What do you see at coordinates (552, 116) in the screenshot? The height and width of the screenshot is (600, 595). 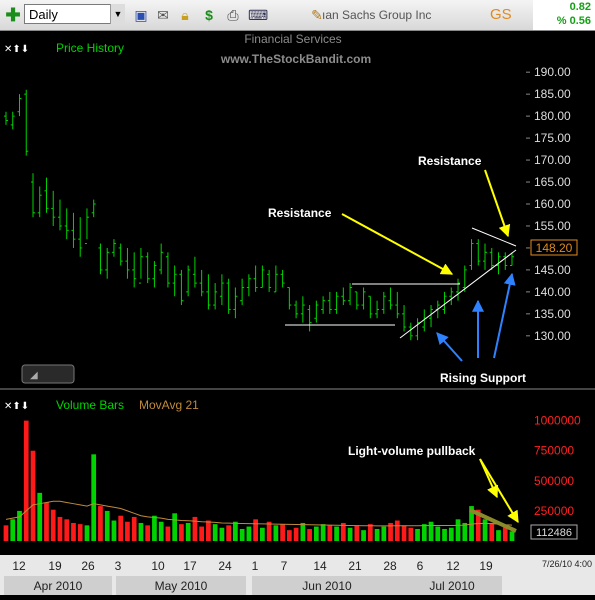 I see `price-tick-label: 180.00` at bounding box center [552, 116].